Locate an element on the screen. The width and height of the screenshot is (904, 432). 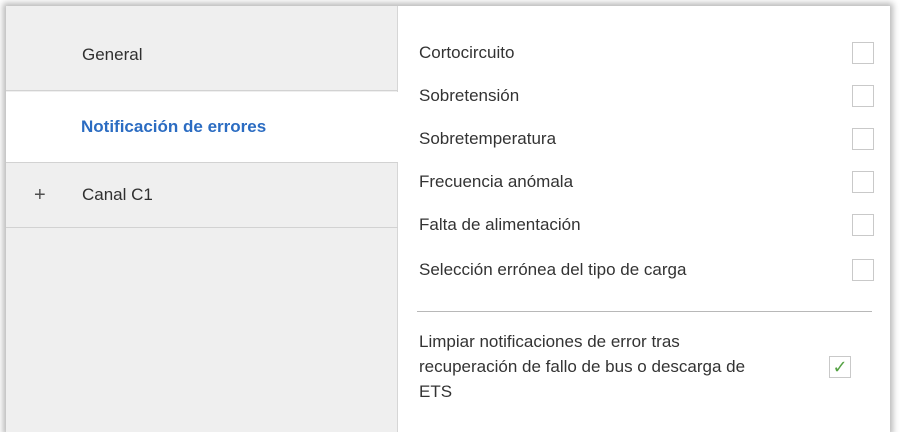
sidebar-item-label: Notificación de errores is located at coordinates (174, 126).